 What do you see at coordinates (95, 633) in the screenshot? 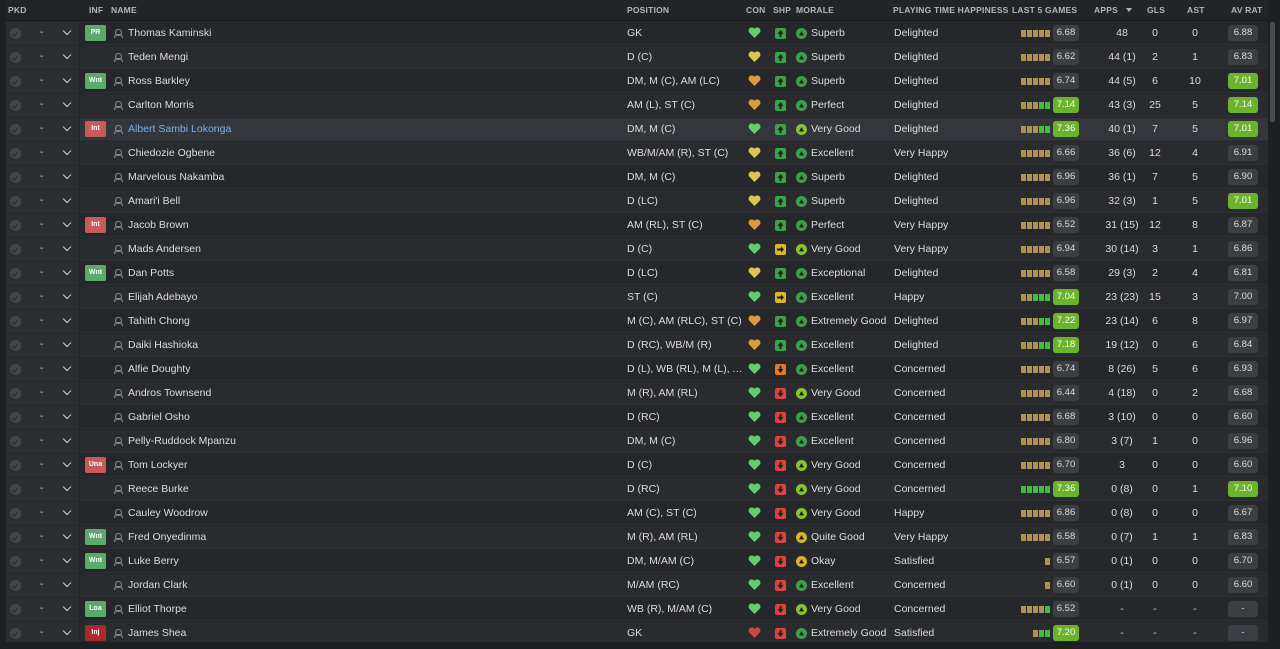
I see `info-badge: Inj` at bounding box center [95, 633].